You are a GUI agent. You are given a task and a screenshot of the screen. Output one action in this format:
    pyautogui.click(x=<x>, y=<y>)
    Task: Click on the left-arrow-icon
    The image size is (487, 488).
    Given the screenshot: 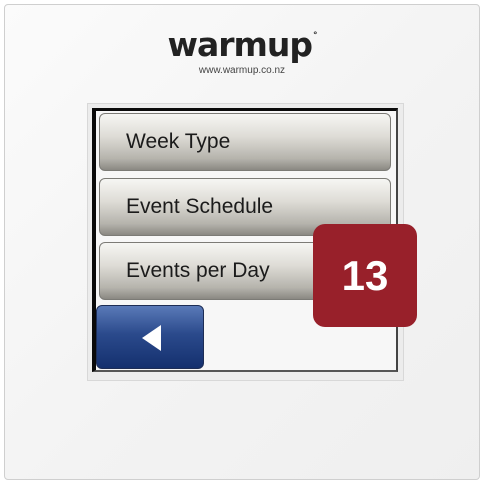 What is the action you would take?
    pyautogui.click(x=151, y=338)
    